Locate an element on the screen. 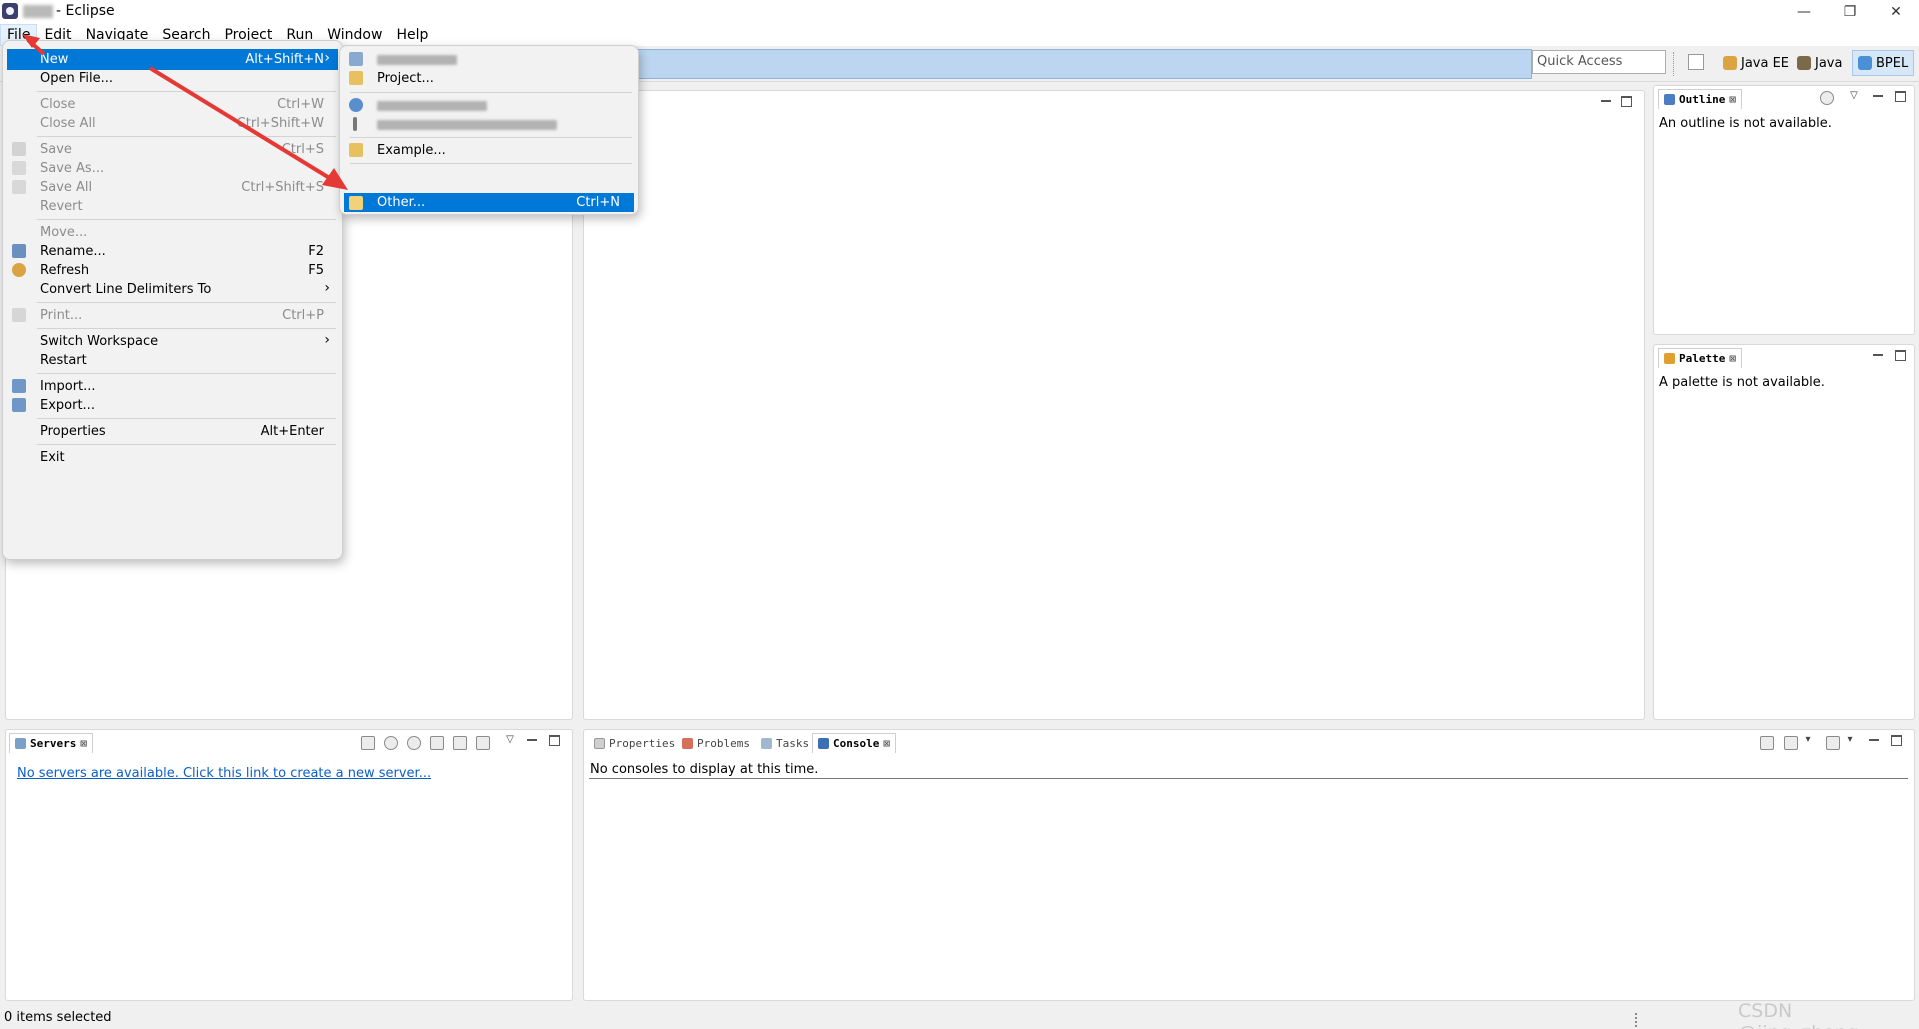  eclipse-logo-icon is located at coordinates (10, 11).